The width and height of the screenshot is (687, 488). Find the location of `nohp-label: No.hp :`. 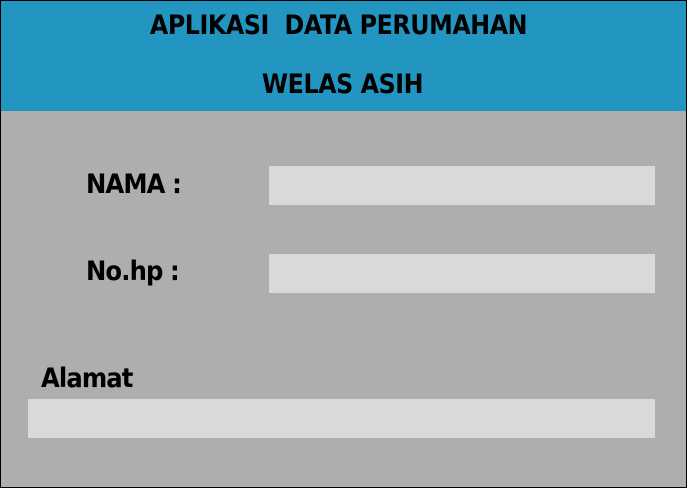

nohp-label: No.hp : is located at coordinates (133, 271).